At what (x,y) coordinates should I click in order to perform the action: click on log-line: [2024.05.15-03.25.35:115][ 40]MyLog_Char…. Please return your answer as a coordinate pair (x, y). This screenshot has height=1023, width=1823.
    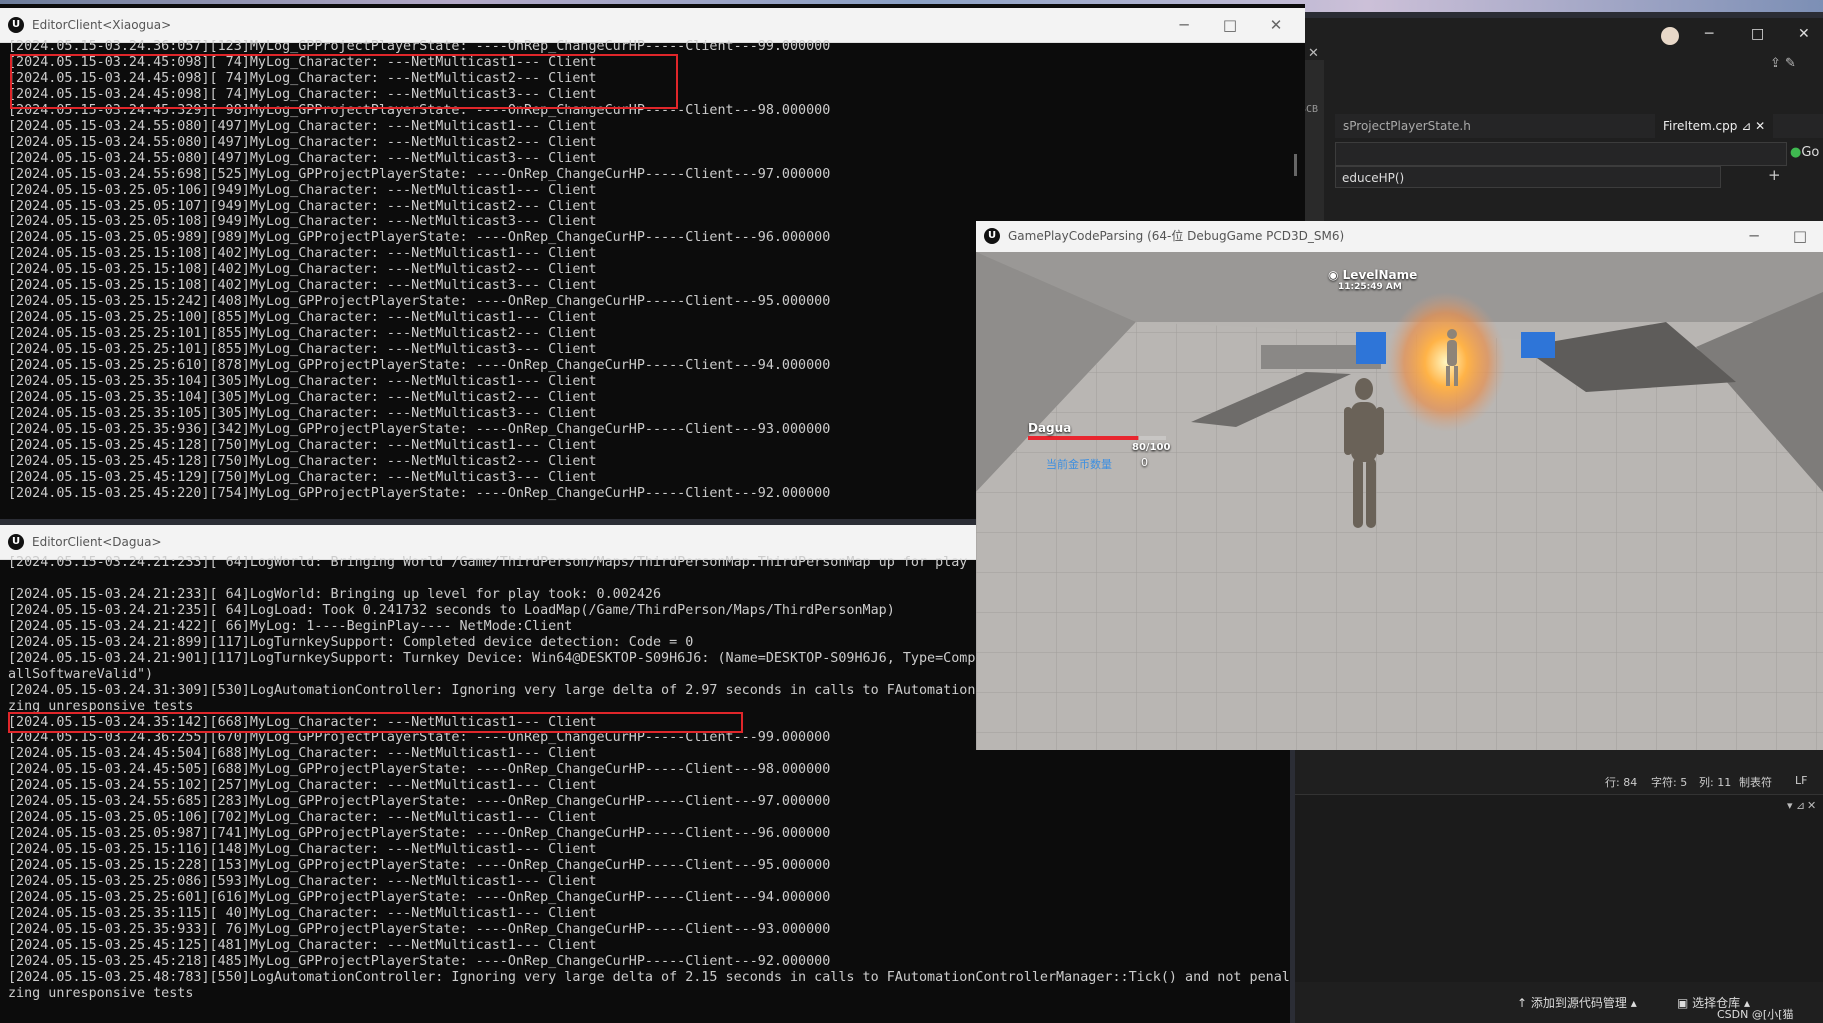
    Looking at the image, I should click on (302, 913).